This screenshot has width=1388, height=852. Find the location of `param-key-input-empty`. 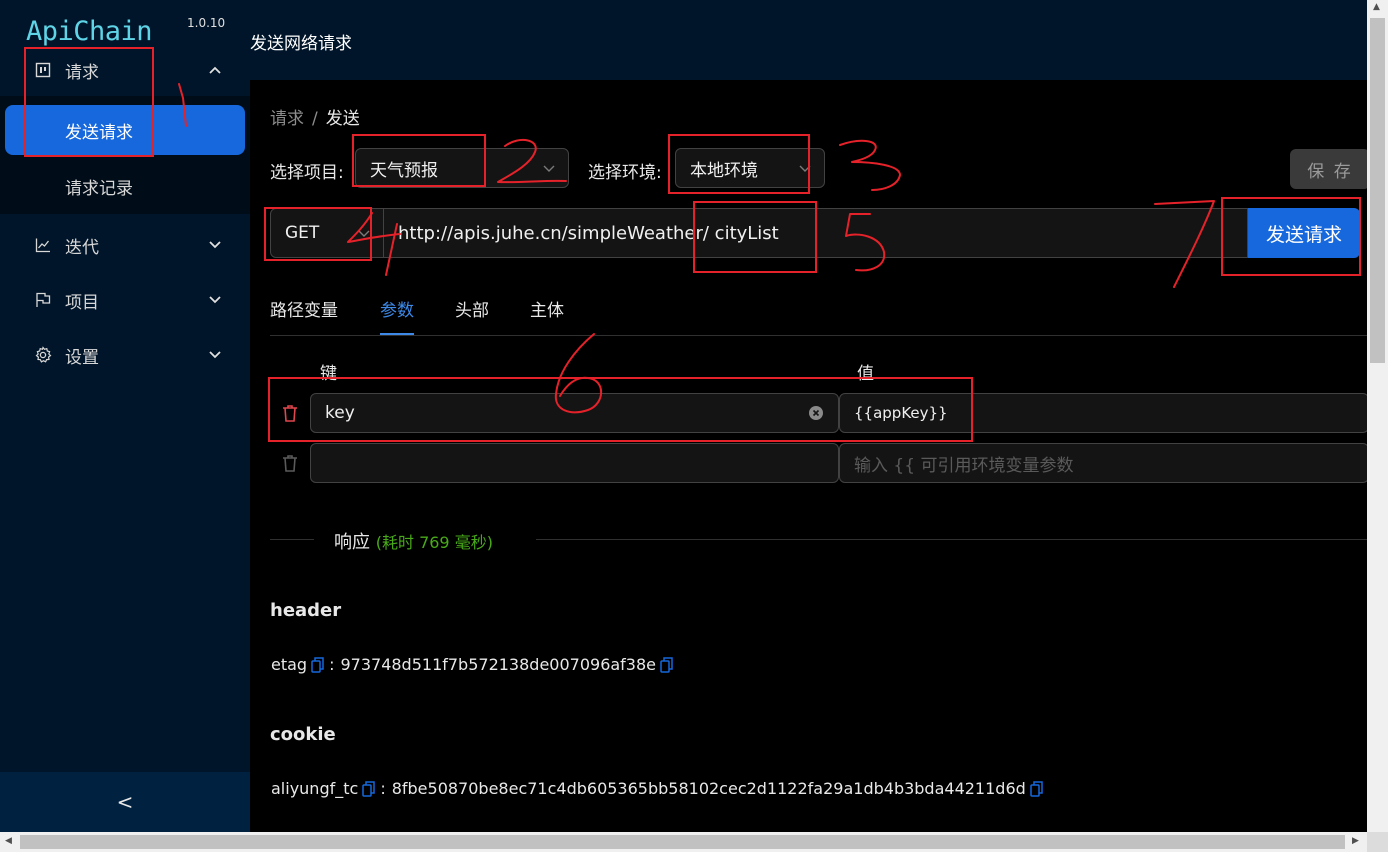

param-key-input-empty is located at coordinates (574, 463).